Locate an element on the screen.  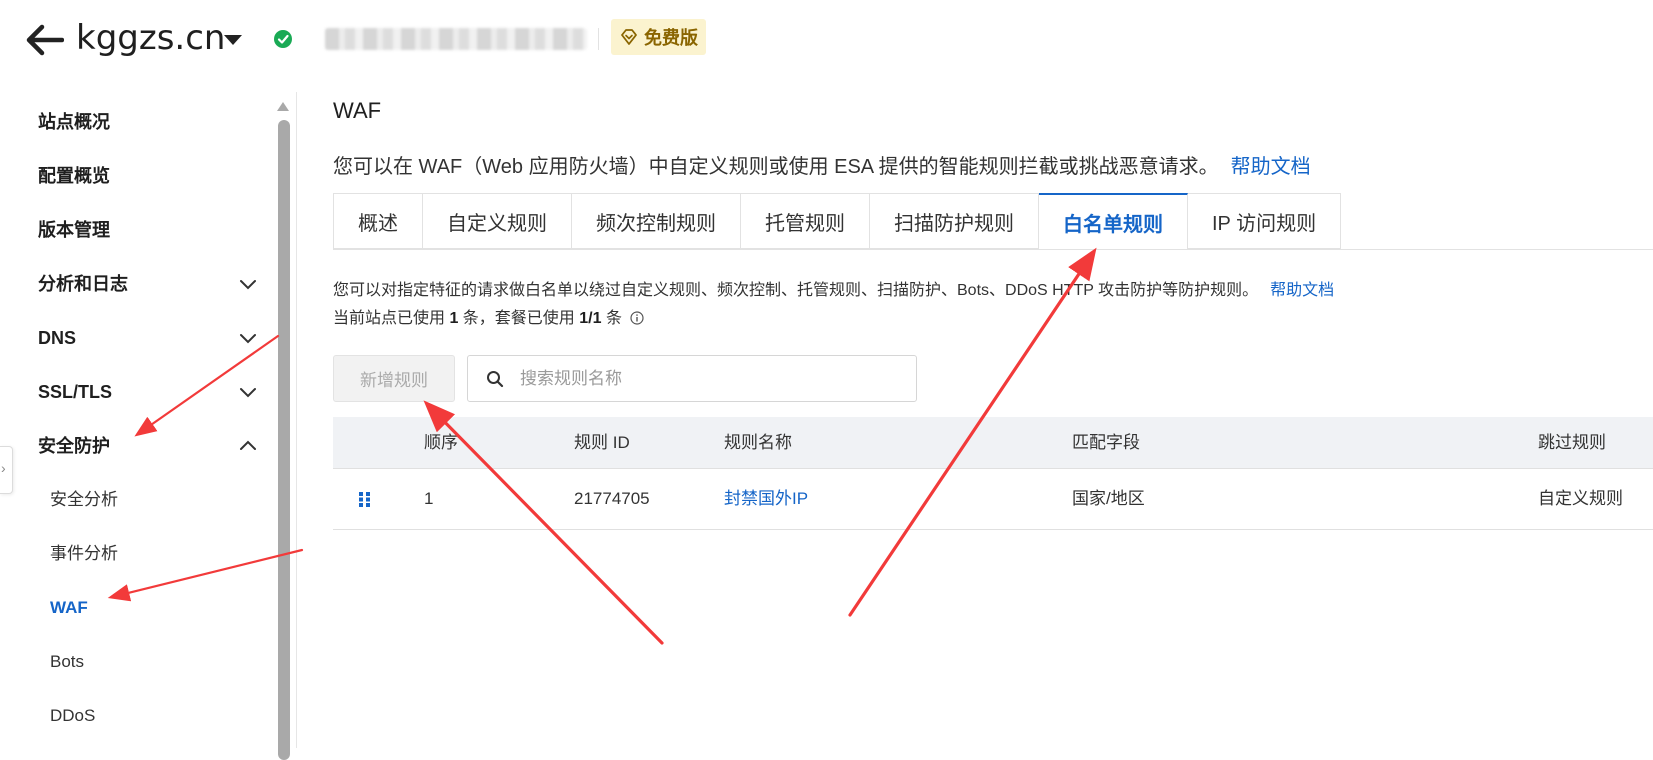
col-skip-rules: 跳过规则 is located at coordinates (1572, 442).